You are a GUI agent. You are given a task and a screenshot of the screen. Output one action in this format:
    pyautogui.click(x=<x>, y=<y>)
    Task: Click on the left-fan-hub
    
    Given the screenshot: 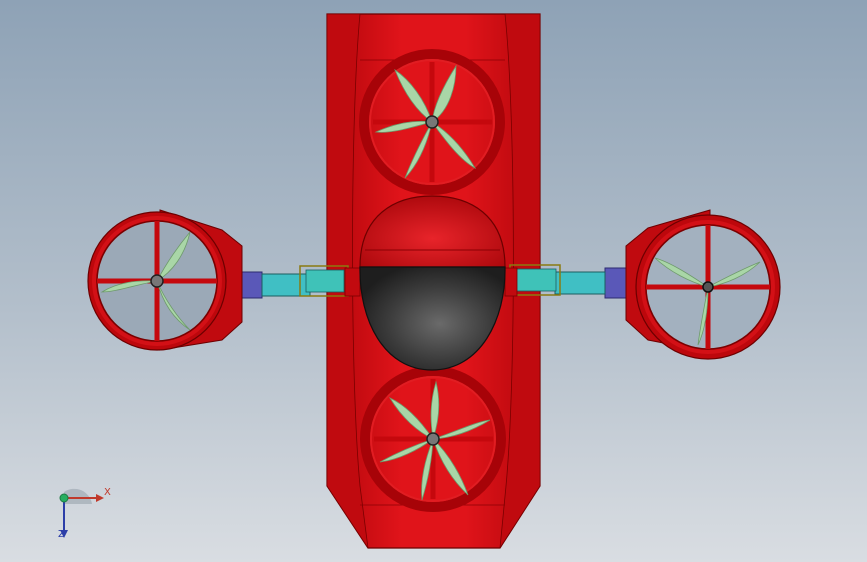 What is the action you would take?
    pyautogui.click(x=157, y=281)
    